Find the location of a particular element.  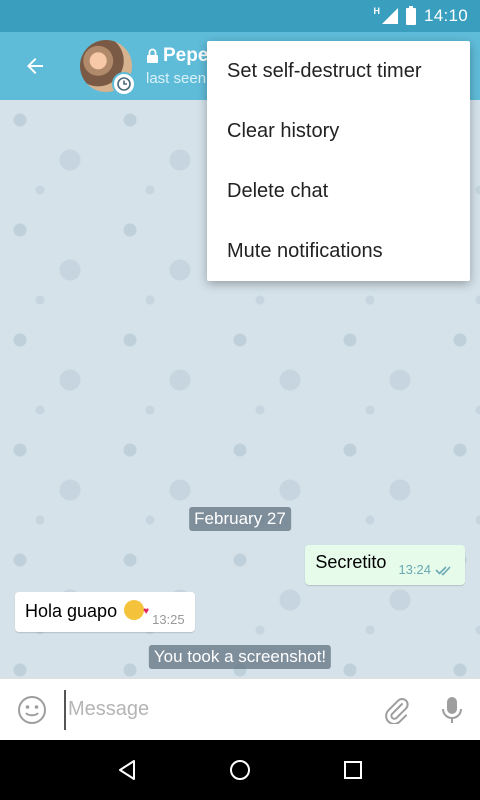

message-time: 13:24 is located at coordinates (414, 569).